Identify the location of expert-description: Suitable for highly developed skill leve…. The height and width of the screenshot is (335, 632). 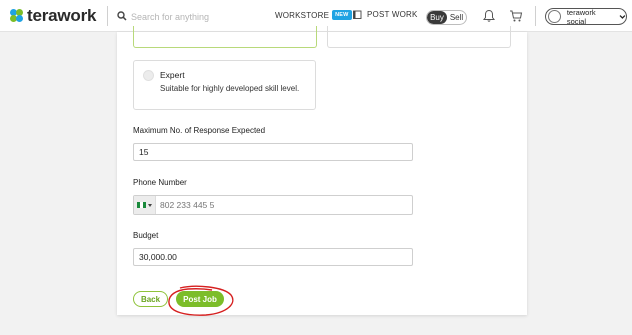
(230, 88).